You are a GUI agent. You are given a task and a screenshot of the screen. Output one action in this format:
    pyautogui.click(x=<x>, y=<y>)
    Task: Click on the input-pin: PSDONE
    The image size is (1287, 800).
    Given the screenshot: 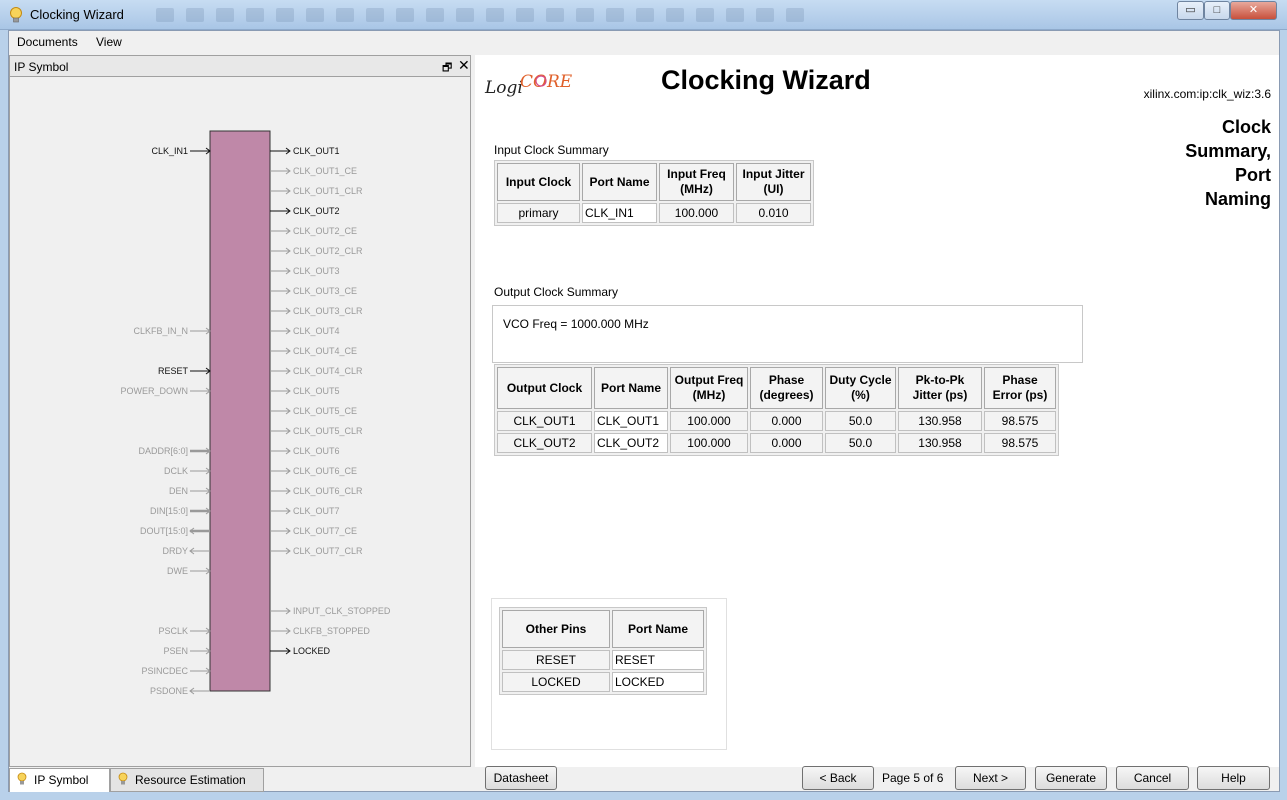 What is the action you would take?
    pyautogui.click(x=180, y=691)
    